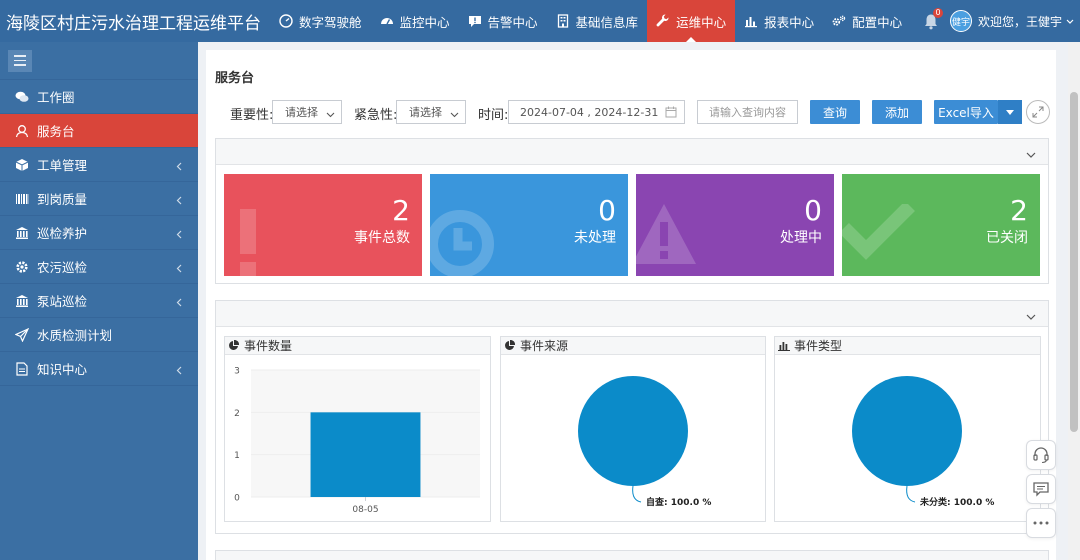 This screenshot has height=560, width=1080. Describe the element at coordinates (529, 225) in the screenshot. I see `stat-card-unprocessed: 0 未处理` at that location.